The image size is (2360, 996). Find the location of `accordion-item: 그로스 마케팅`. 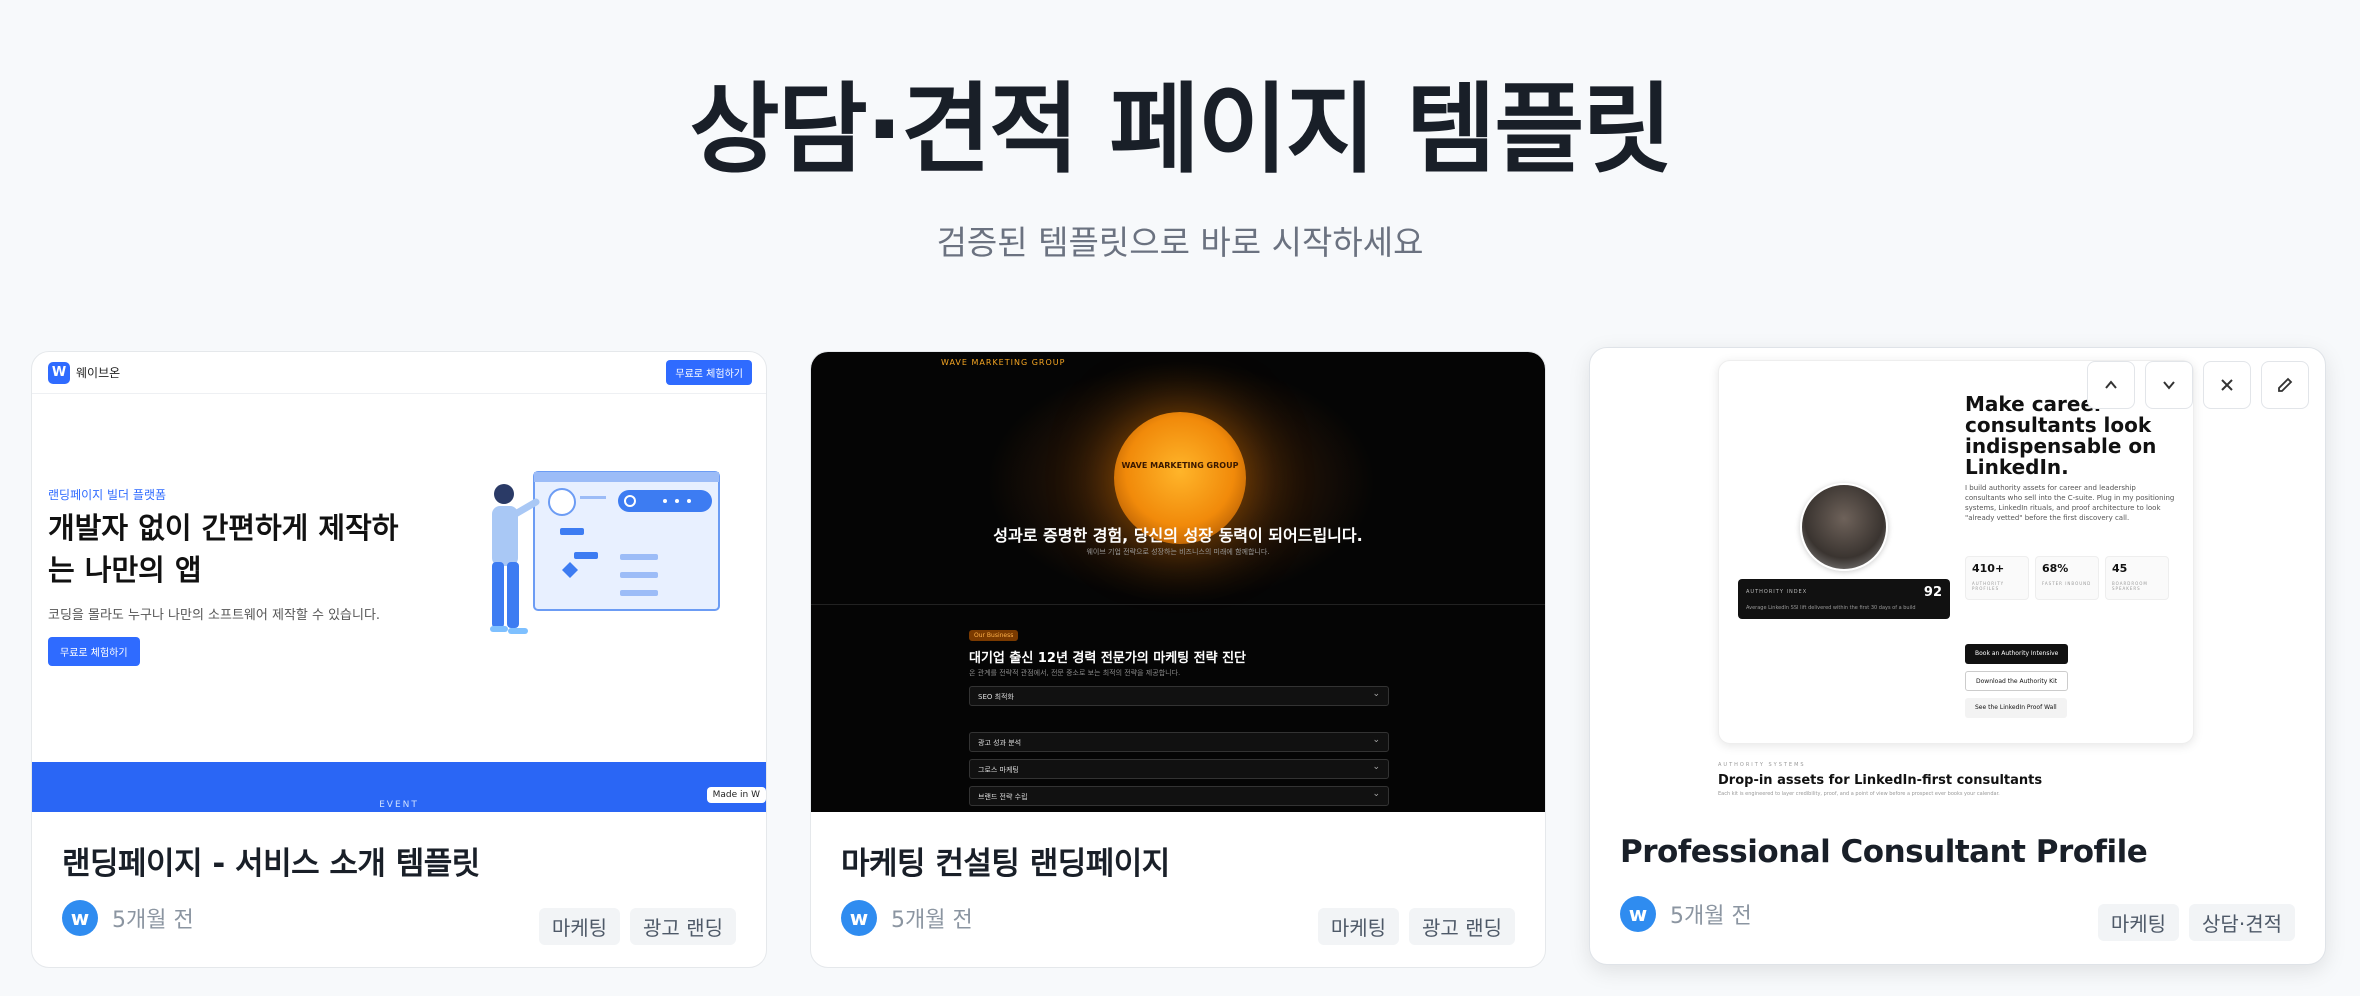

accordion-item: 그로스 마케팅 is located at coordinates (1179, 769).